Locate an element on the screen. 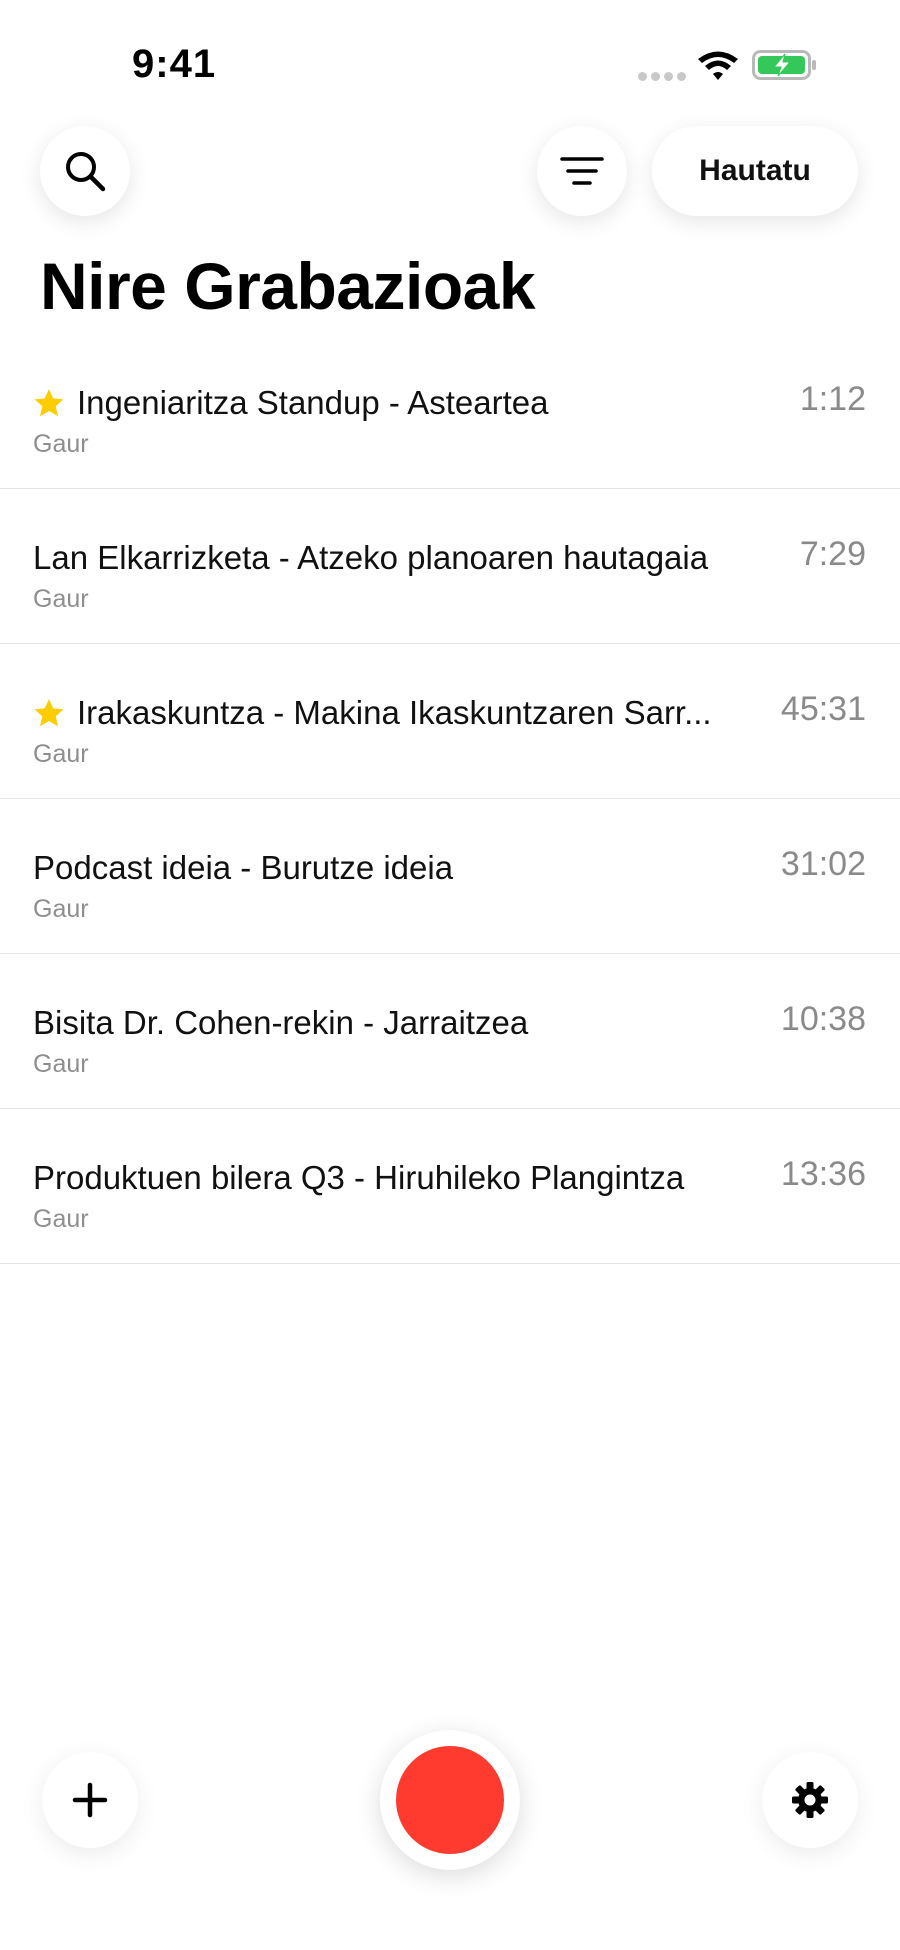 This screenshot has height=1950, width=900. select-button: Hautatu is located at coordinates (755, 171).